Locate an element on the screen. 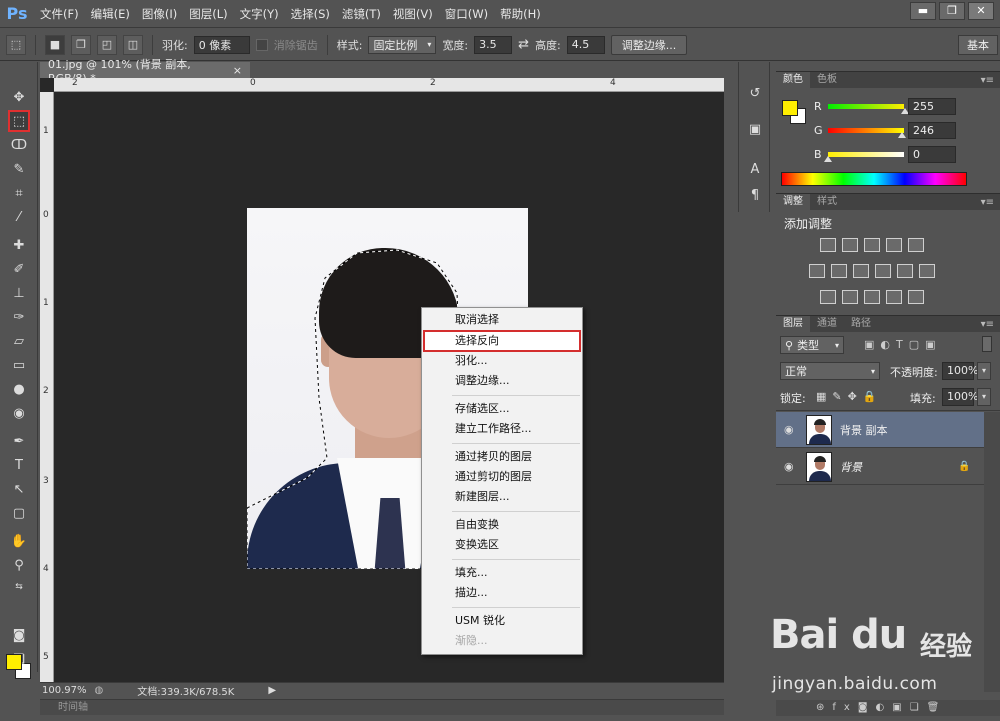 The width and height of the screenshot is (1000, 721). rectangular-marquee-tool-icon: ⬚ is located at coordinates (19, 121).